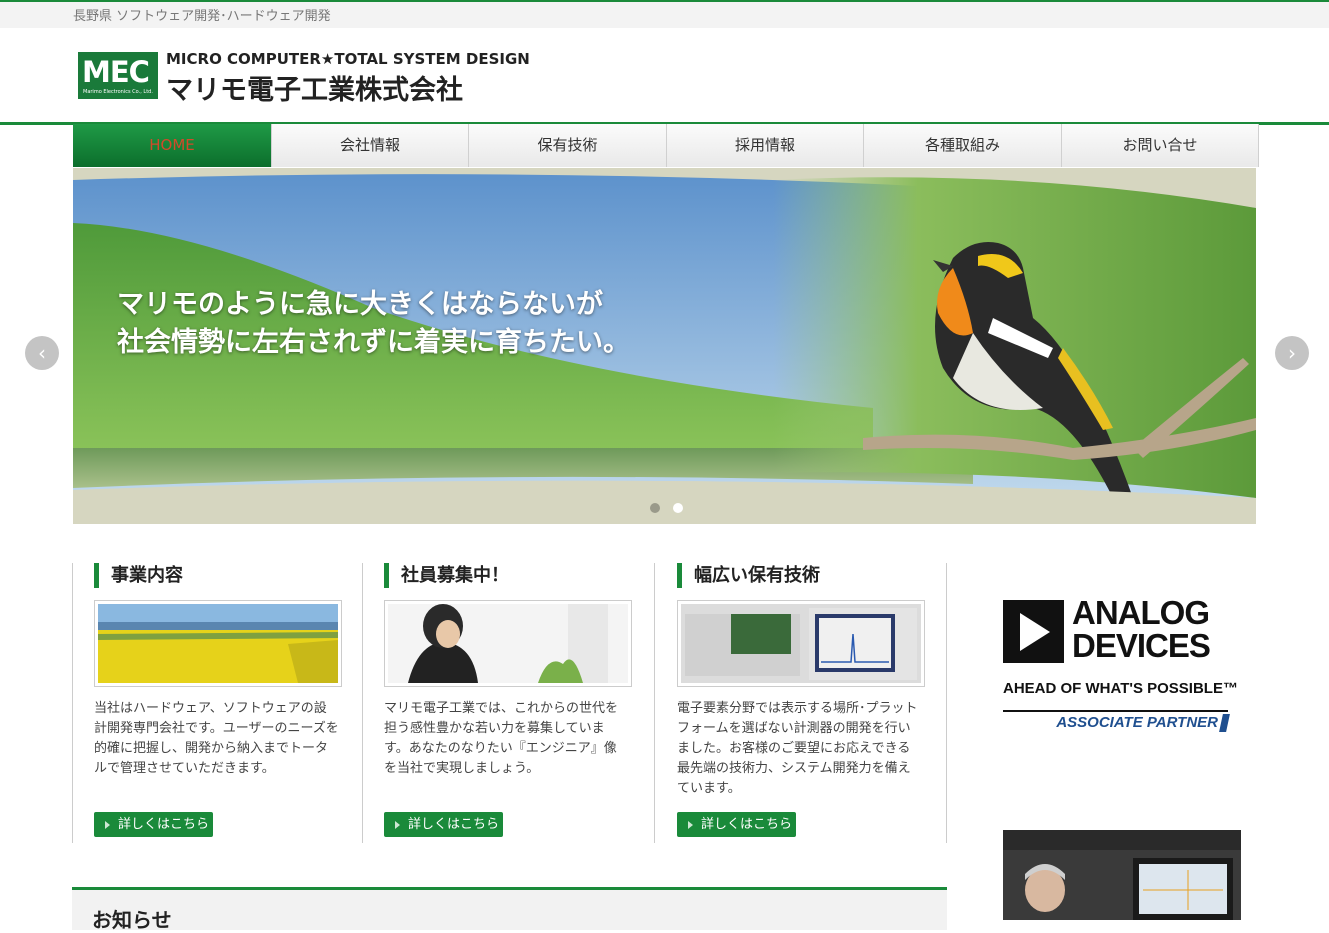  I want to click on logo-mark-text: MEC, so click(116, 72).